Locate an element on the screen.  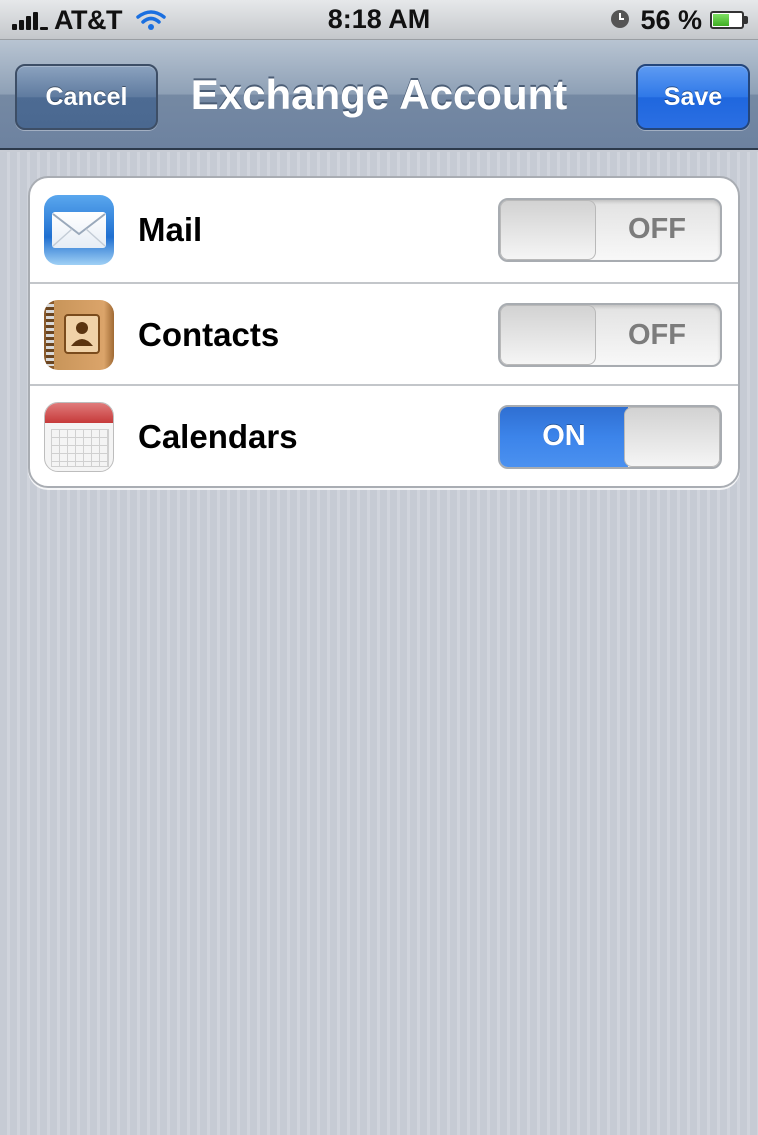
battery-percent: 56 % is located at coordinates (671, 19).